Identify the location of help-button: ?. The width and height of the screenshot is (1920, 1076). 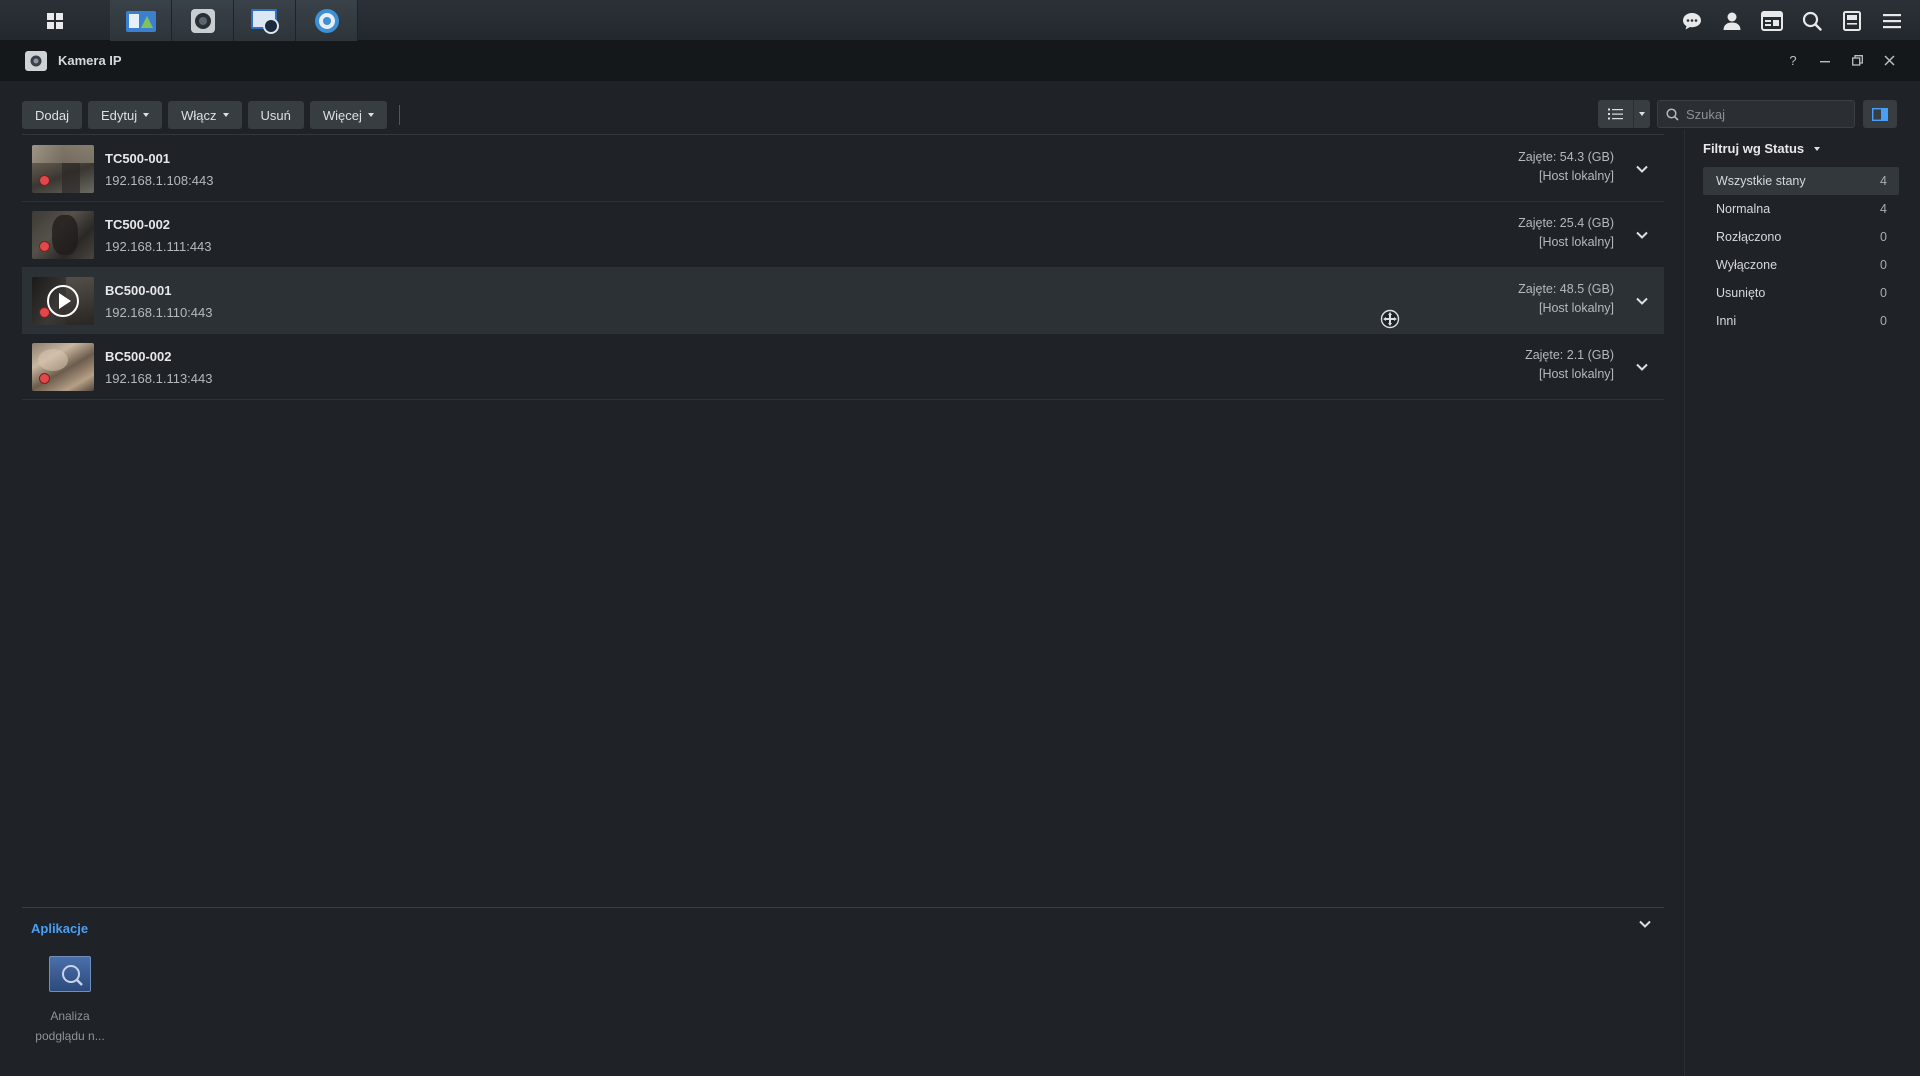
(1793, 60).